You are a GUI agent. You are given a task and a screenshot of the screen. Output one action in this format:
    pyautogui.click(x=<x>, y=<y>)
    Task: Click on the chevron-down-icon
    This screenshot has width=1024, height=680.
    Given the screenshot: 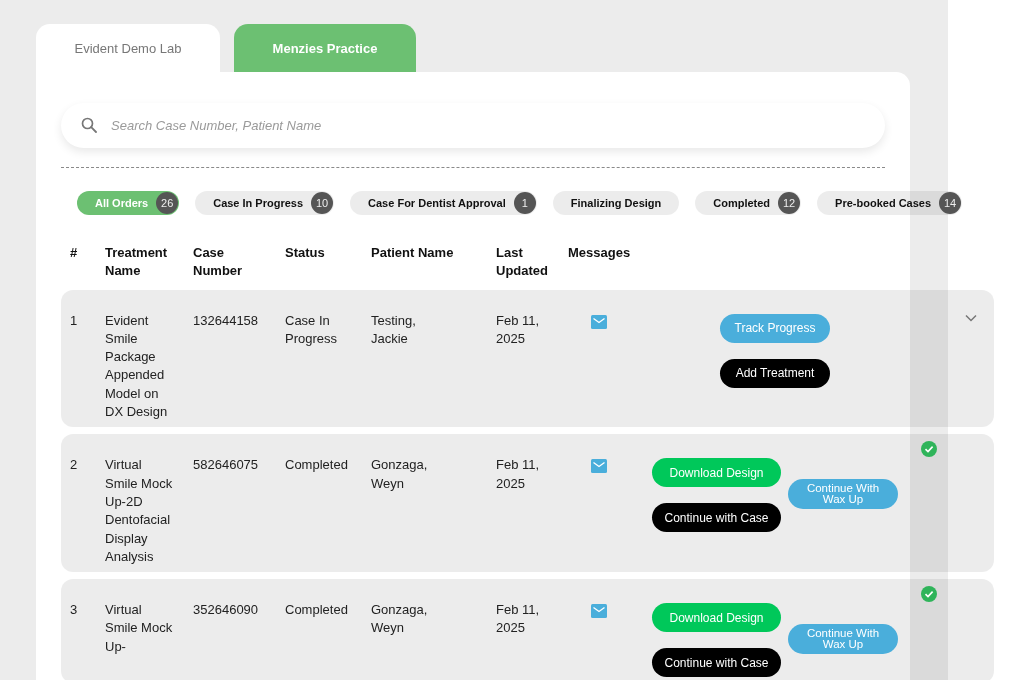 What is the action you would take?
    pyautogui.click(x=971, y=317)
    